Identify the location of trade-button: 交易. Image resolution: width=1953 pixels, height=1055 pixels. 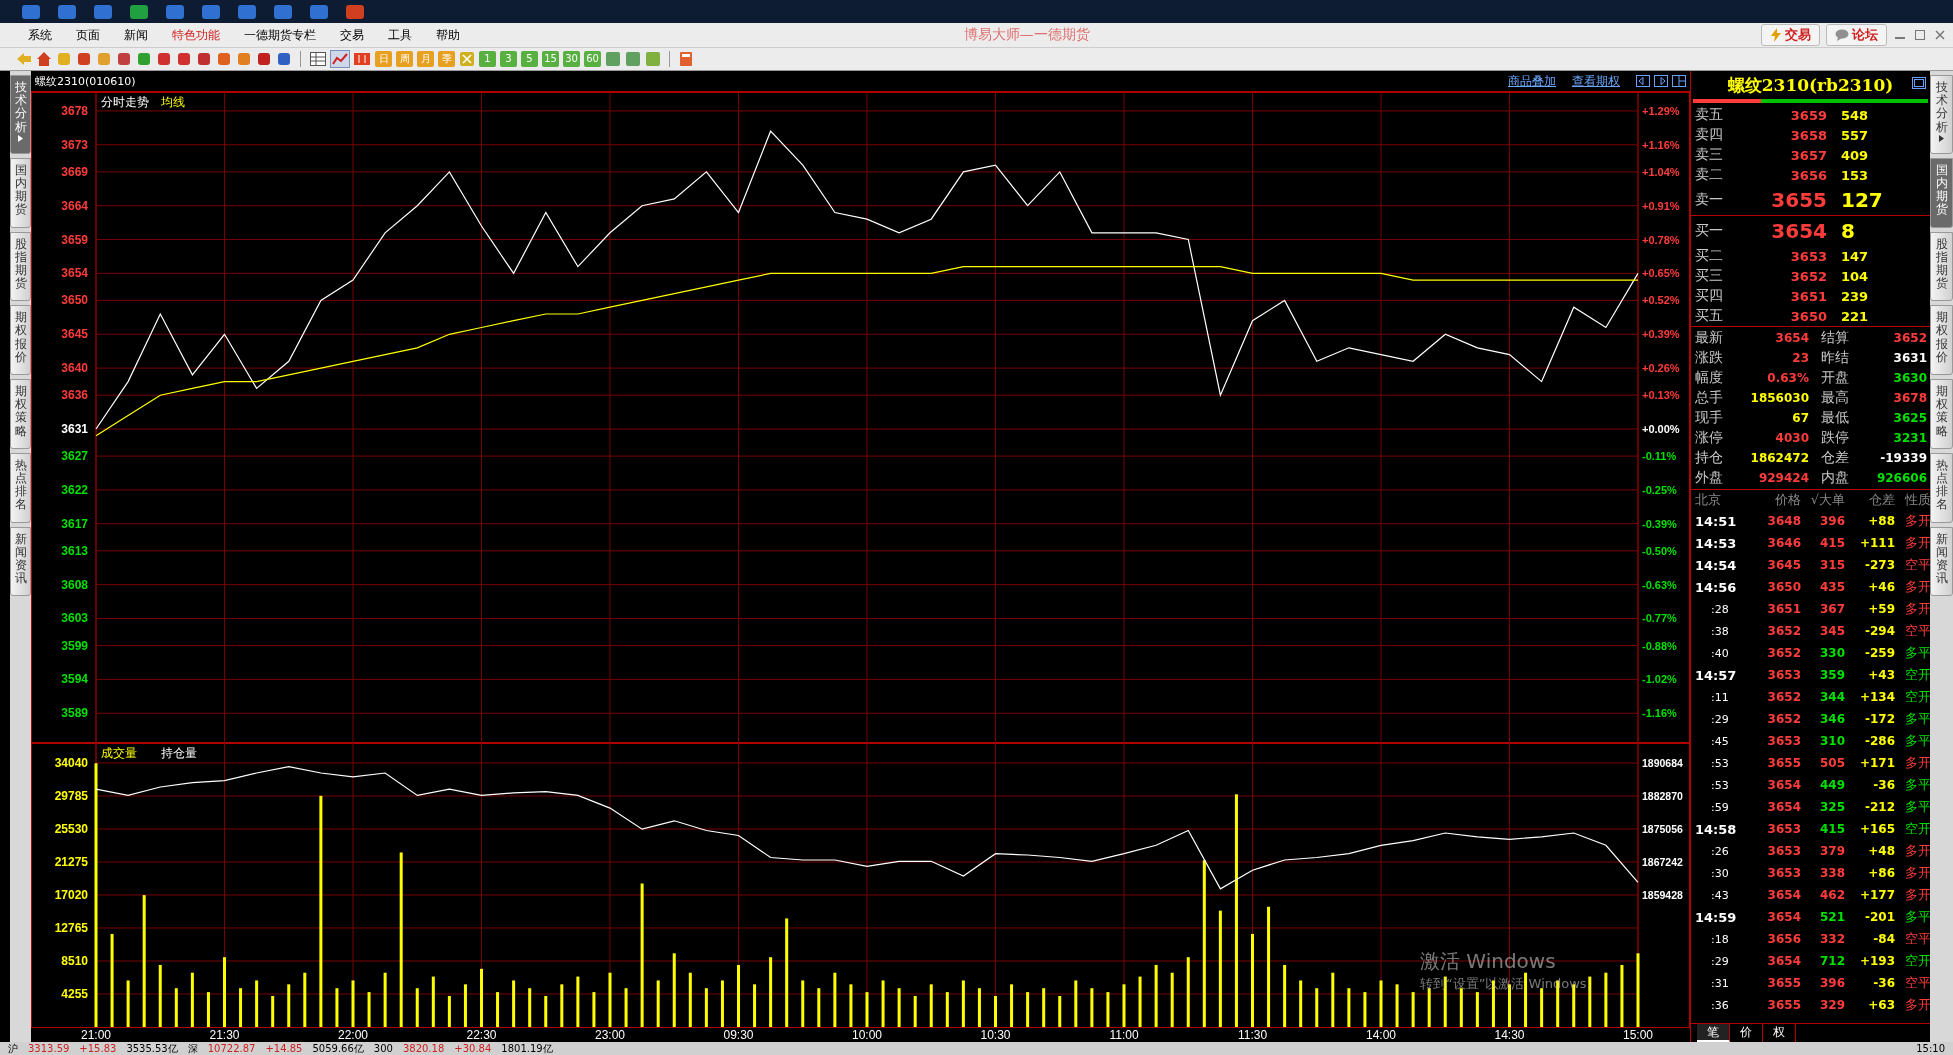
(1790, 35).